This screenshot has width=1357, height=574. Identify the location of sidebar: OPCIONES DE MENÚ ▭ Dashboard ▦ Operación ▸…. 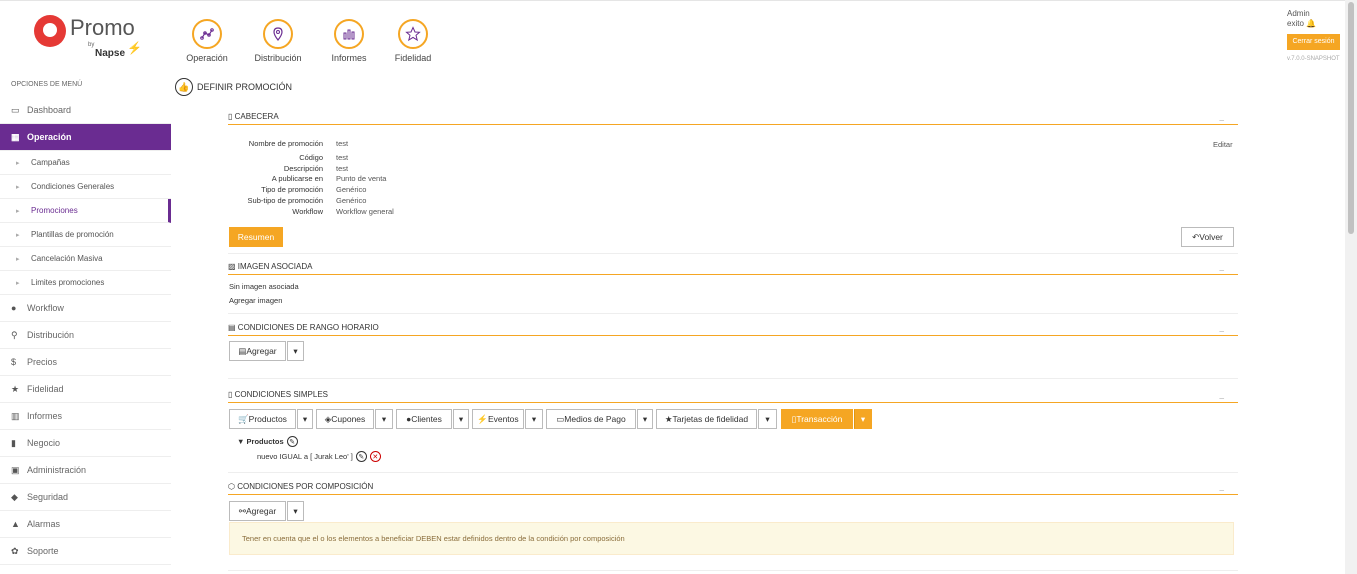
(85, 325).